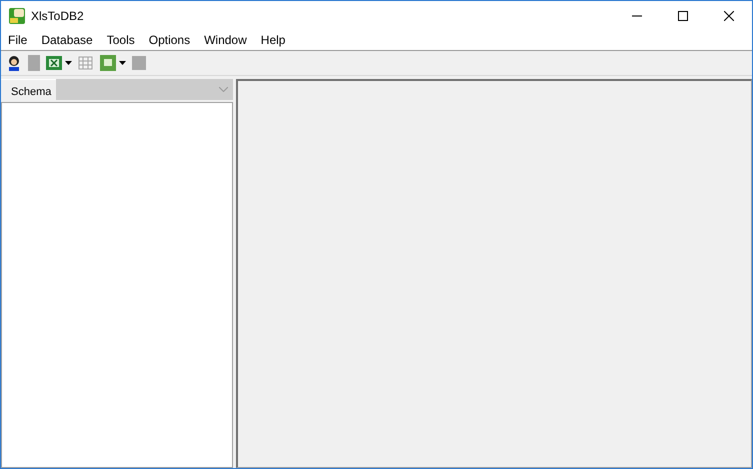 This screenshot has width=753, height=469. Describe the element at coordinates (273, 40) in the screenshot. I see `menu-item: Help` at that location.